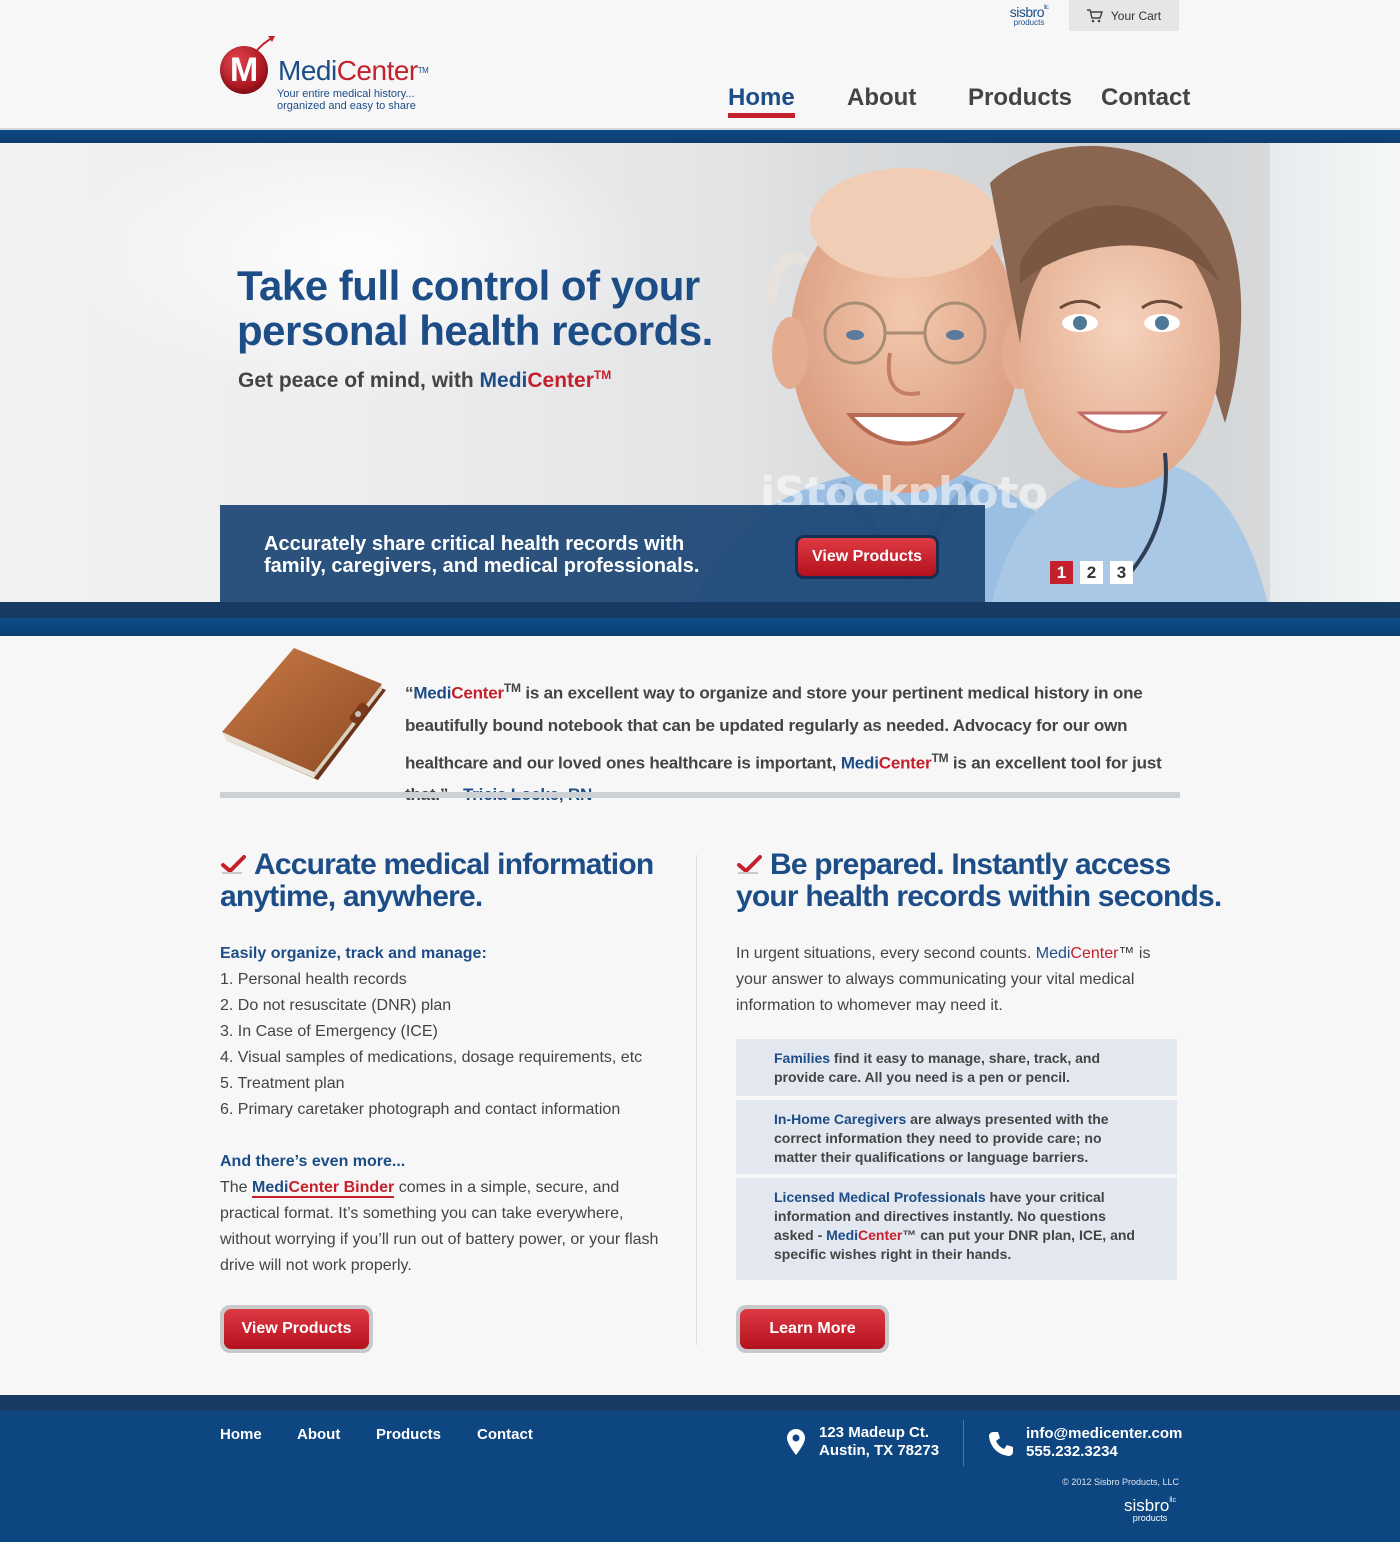  I want to click on sisbro-partner-logo: sisbrollc products, so click(1029, 16).